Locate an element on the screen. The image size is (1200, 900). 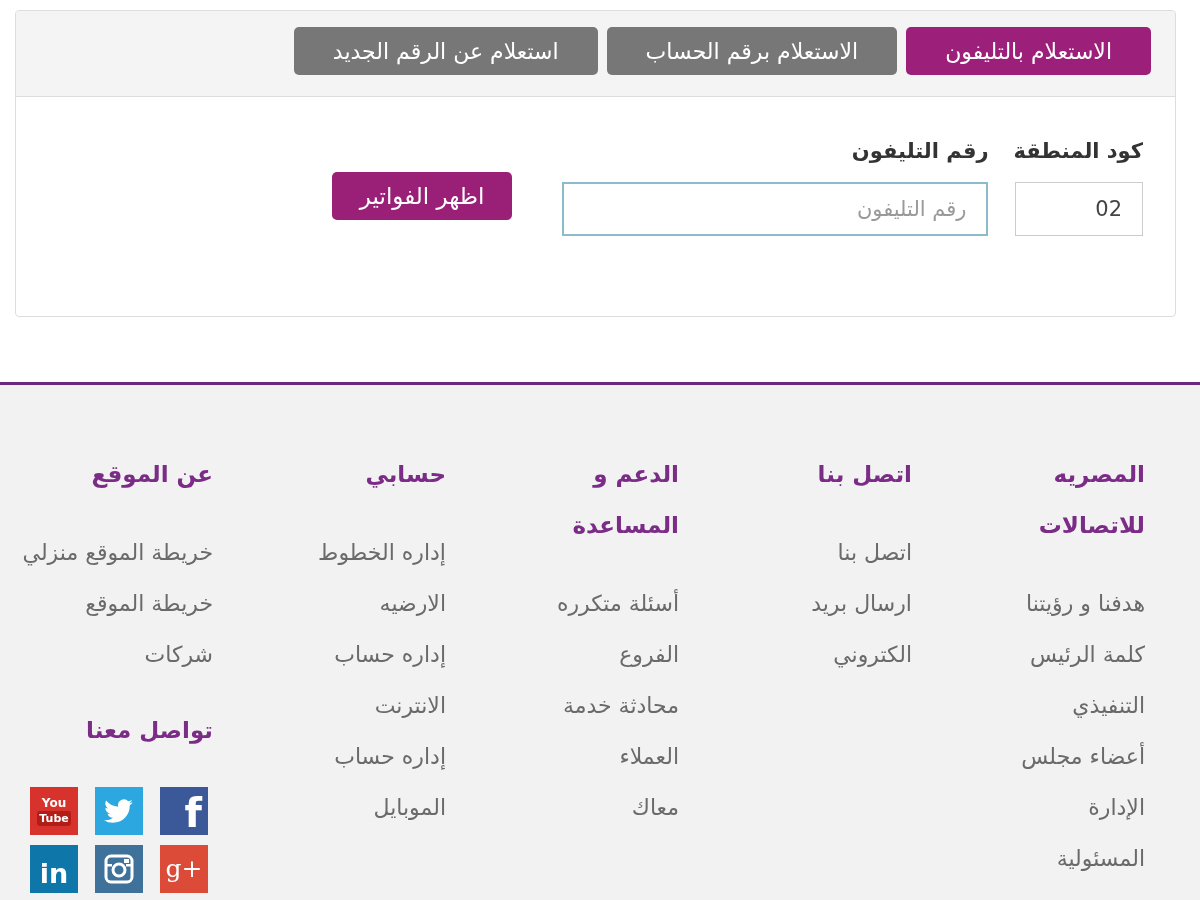
footer-link: إداره الخطوط الارضيه is located at coordinates (382, 578).